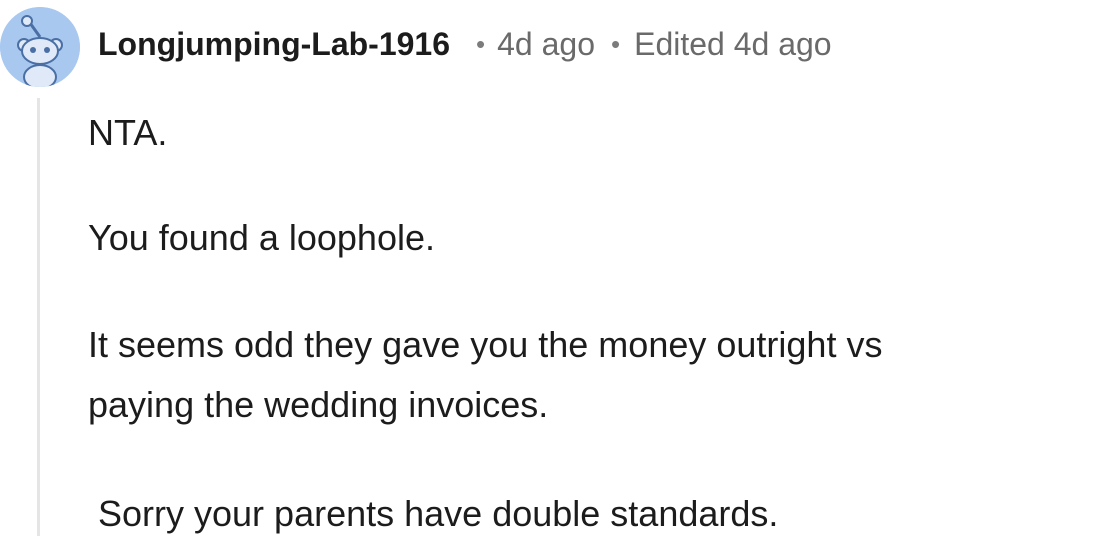 Image resolution: width=1096 pixels, height=544 pixels. Describe the element at coordinates (38, 317) in the screenshot. I see `thread-collapse-line` at that location.